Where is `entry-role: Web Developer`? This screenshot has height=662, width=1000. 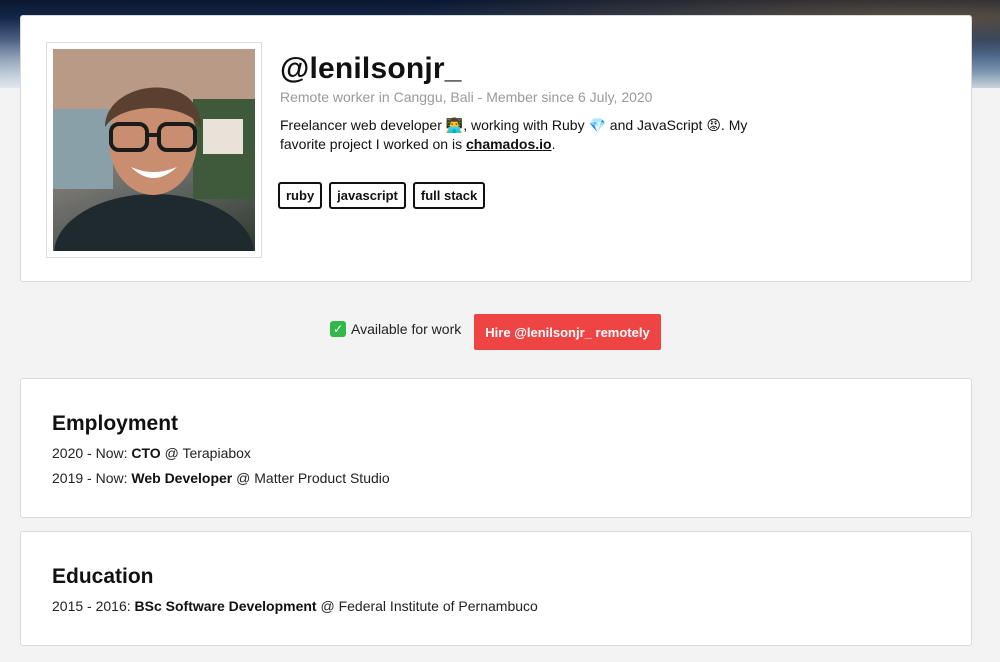
entry-role: Web Developer is located at coordinates (182, 478).